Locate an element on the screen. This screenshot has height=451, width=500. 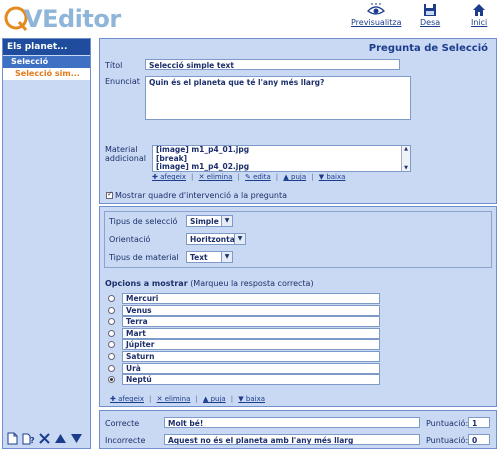
option-field: Terra is located at coordinates (251, 322).